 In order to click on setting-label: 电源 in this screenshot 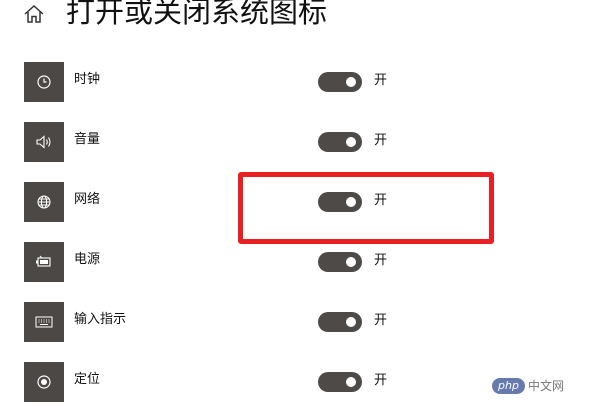, I will do `click(87, 259)`.